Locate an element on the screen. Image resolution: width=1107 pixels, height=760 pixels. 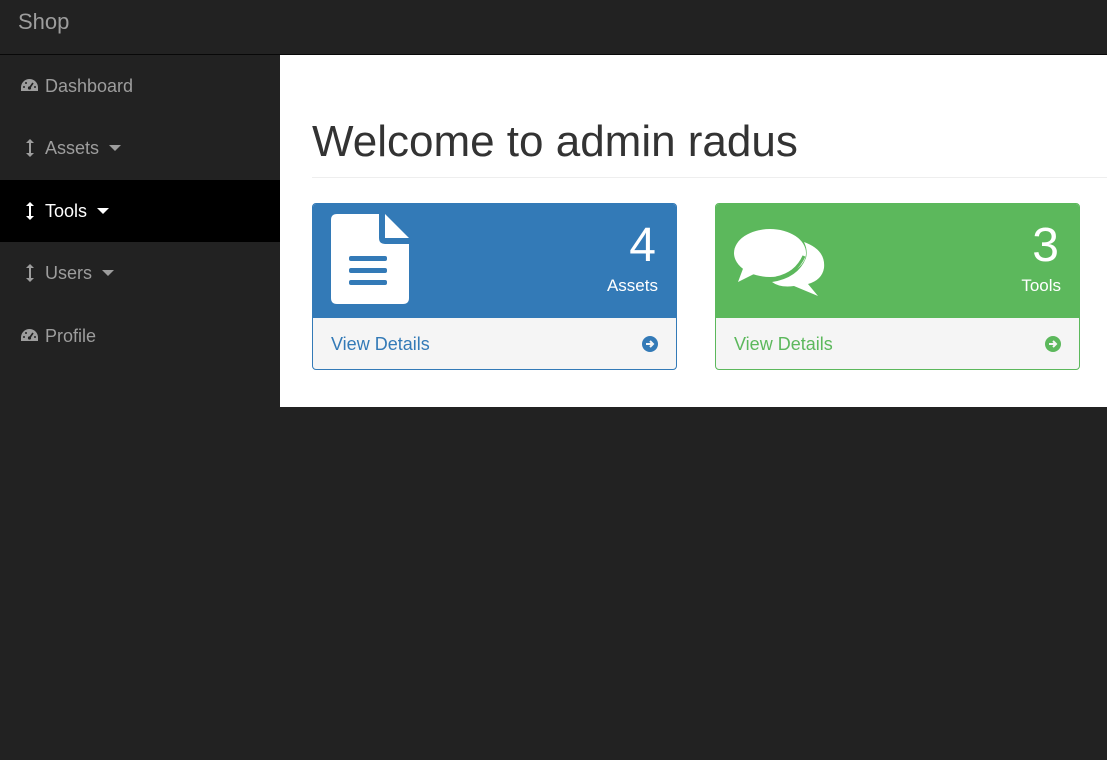
tools-panel: 3 Tools View Details is located at coordinates (897, 286).